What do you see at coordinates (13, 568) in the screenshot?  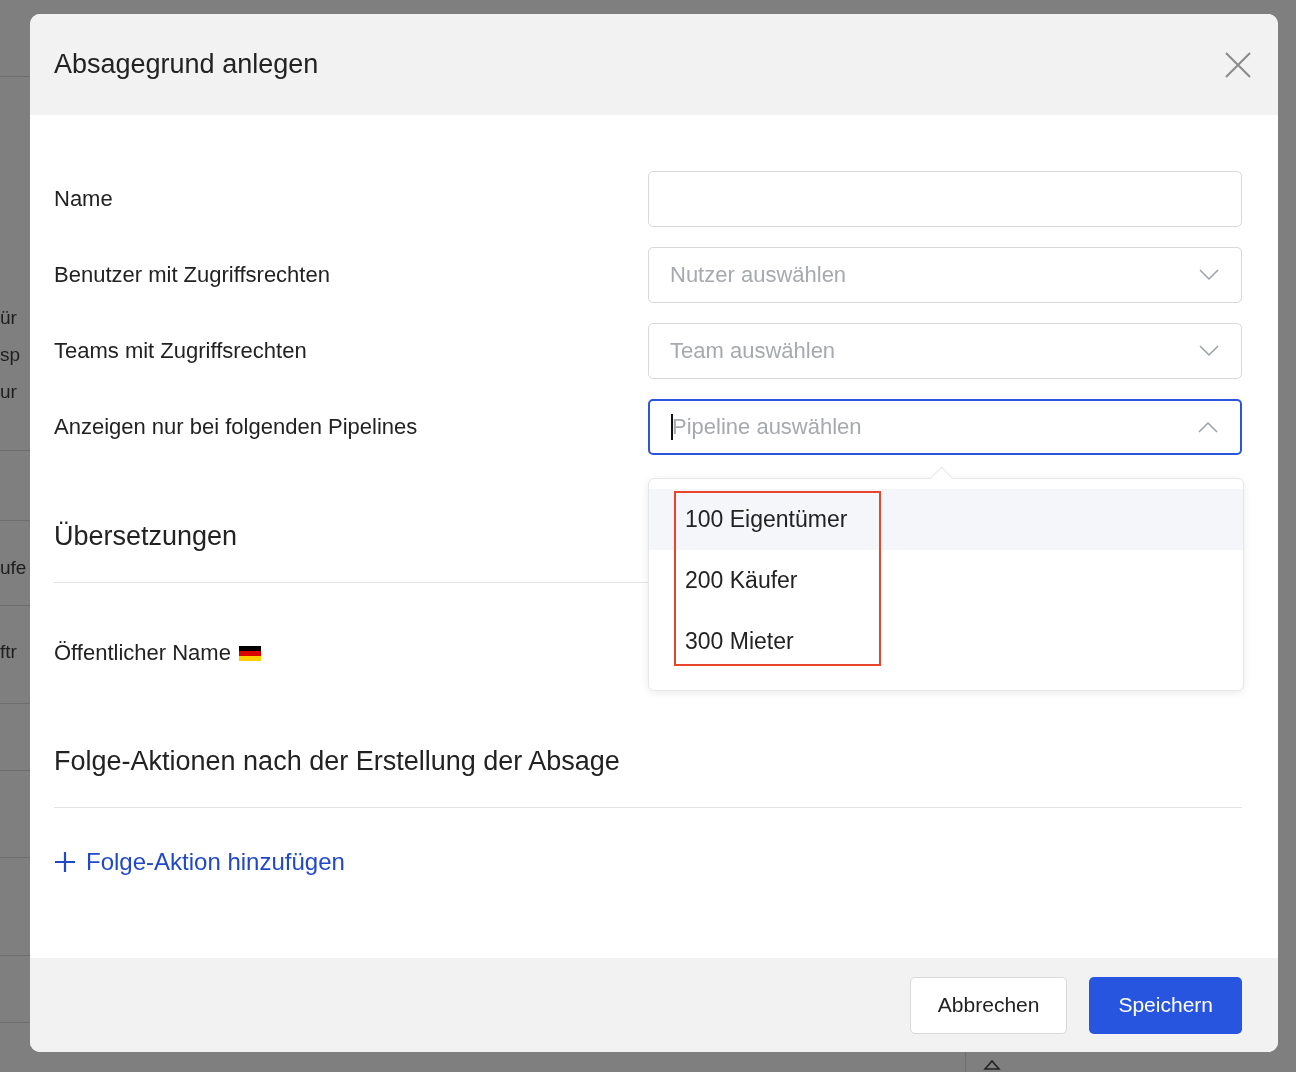 I see `background-text: ufe` at bounding box center [13, 568].